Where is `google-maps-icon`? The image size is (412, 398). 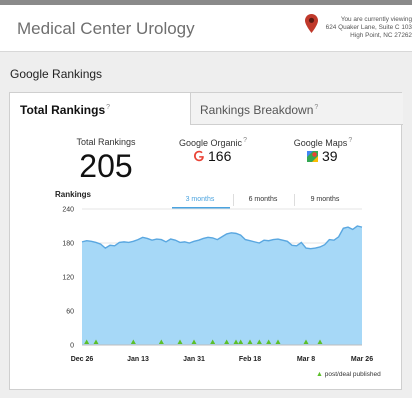
google-maps-icon is located at coordinates (312, 156).